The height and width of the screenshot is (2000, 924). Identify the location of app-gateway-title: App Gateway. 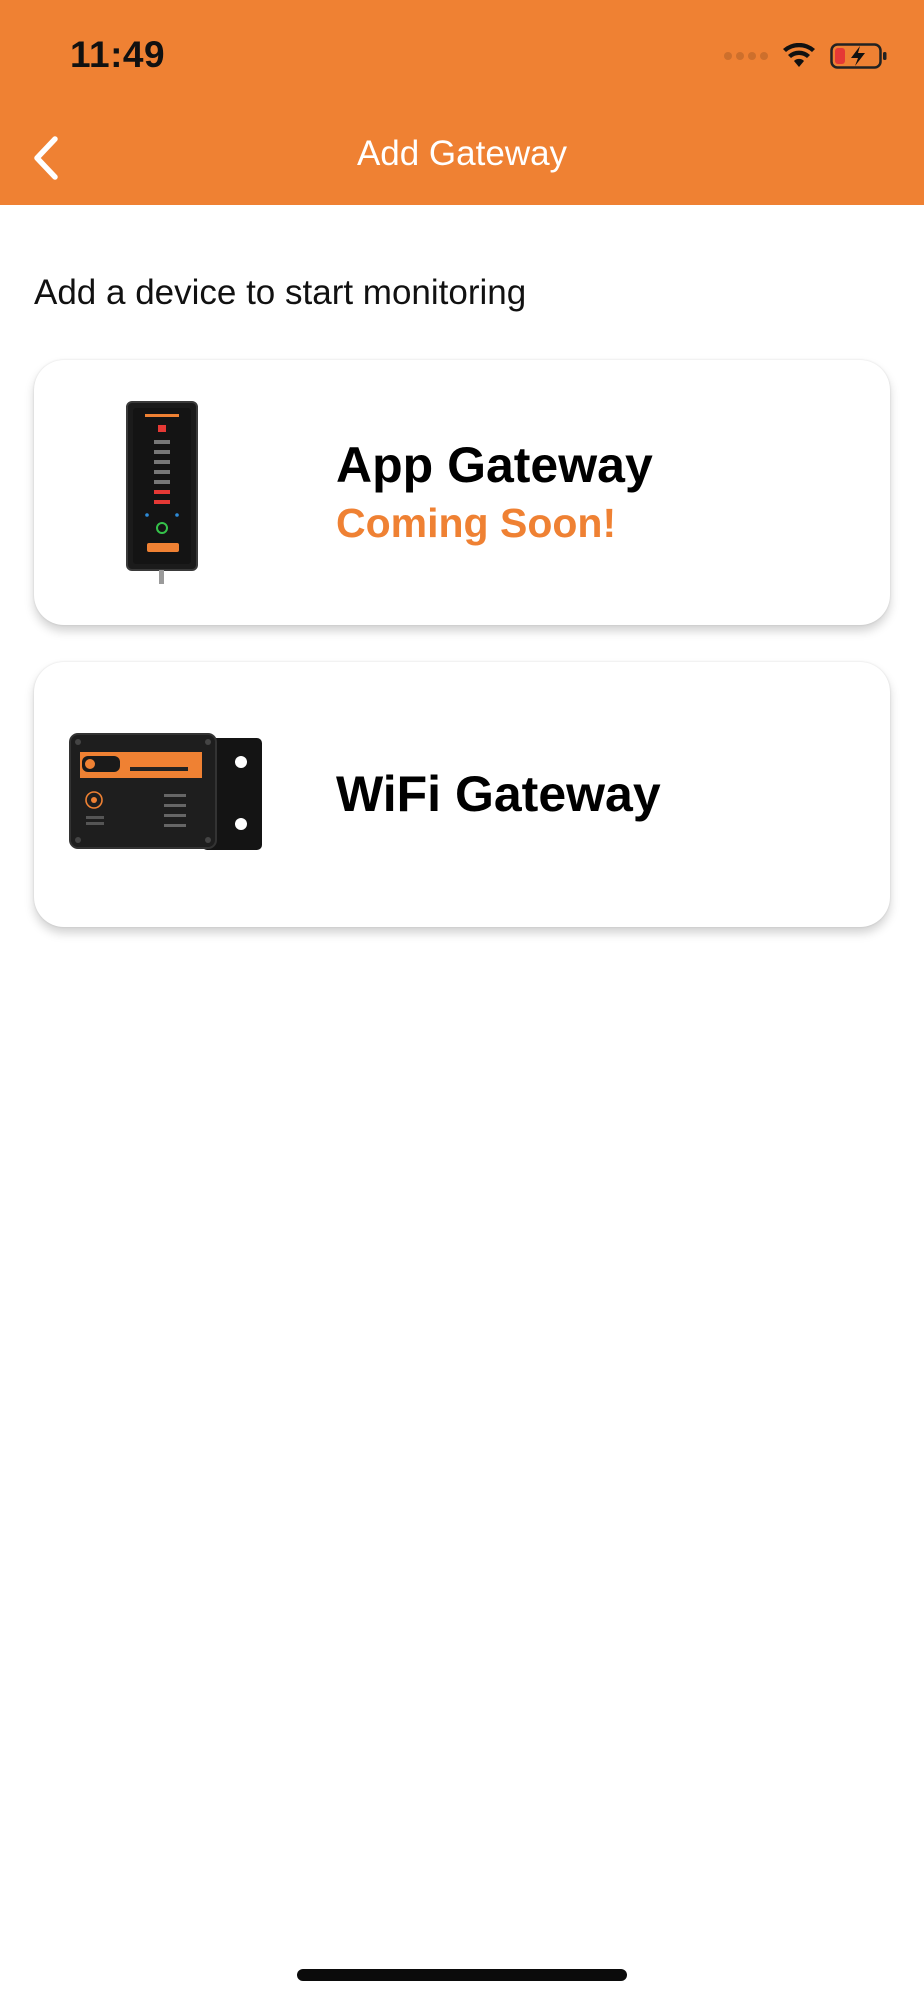
(494, 465).